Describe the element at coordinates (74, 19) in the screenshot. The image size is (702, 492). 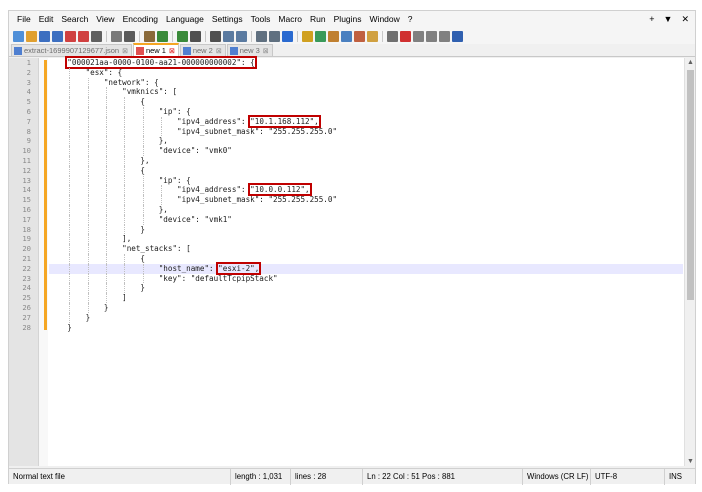
I see `menu-search: Search` at that location.